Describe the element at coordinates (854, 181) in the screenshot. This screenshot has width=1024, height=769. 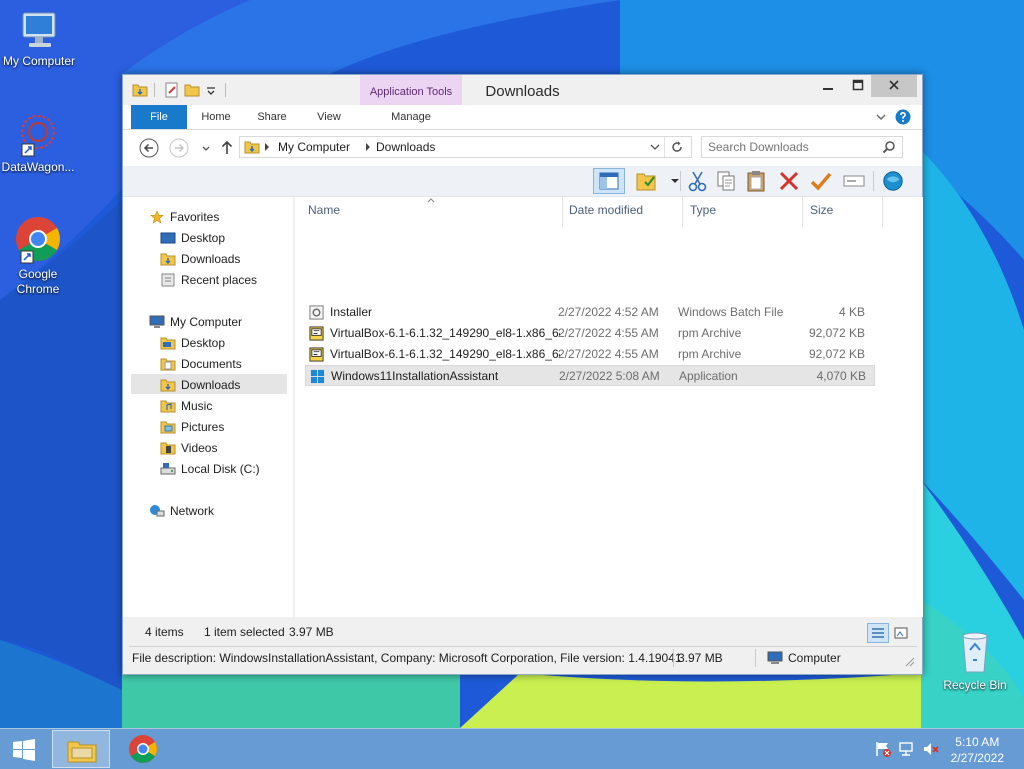
I see `rename-field-icon` at that location.